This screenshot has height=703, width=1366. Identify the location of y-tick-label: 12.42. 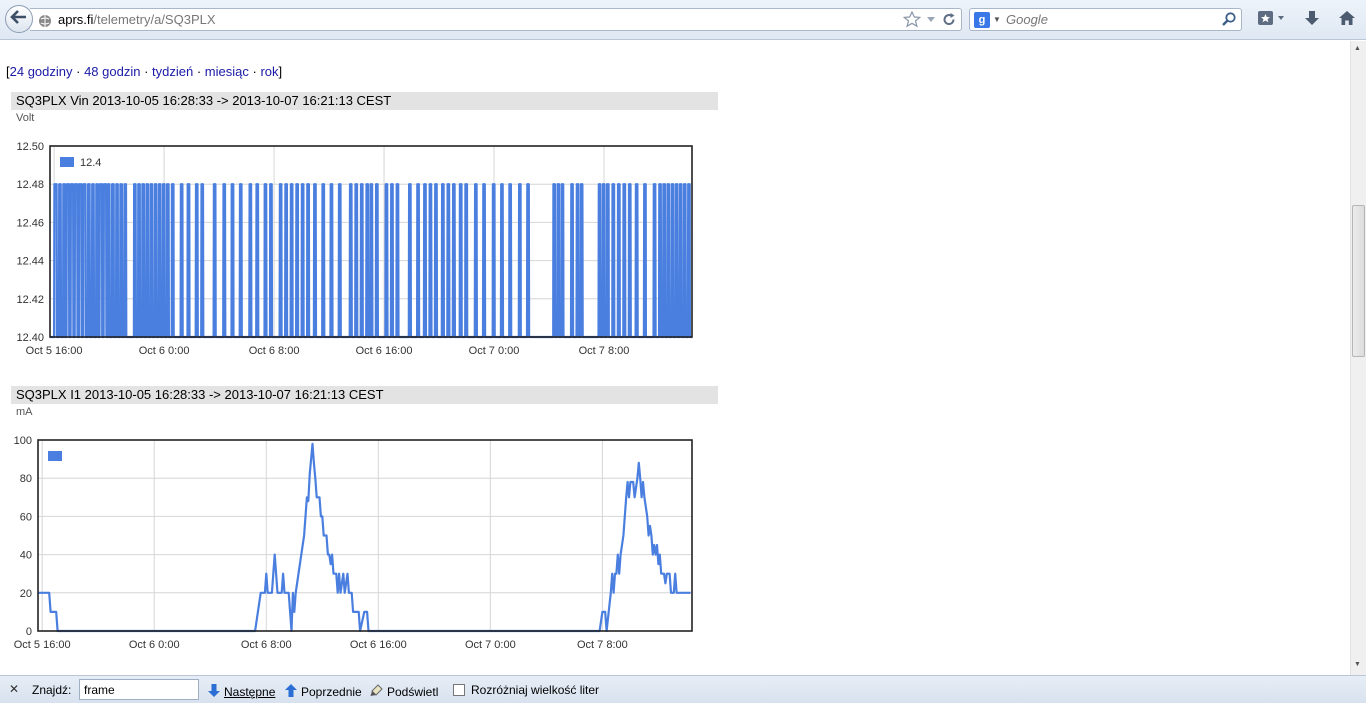
(30, 300).